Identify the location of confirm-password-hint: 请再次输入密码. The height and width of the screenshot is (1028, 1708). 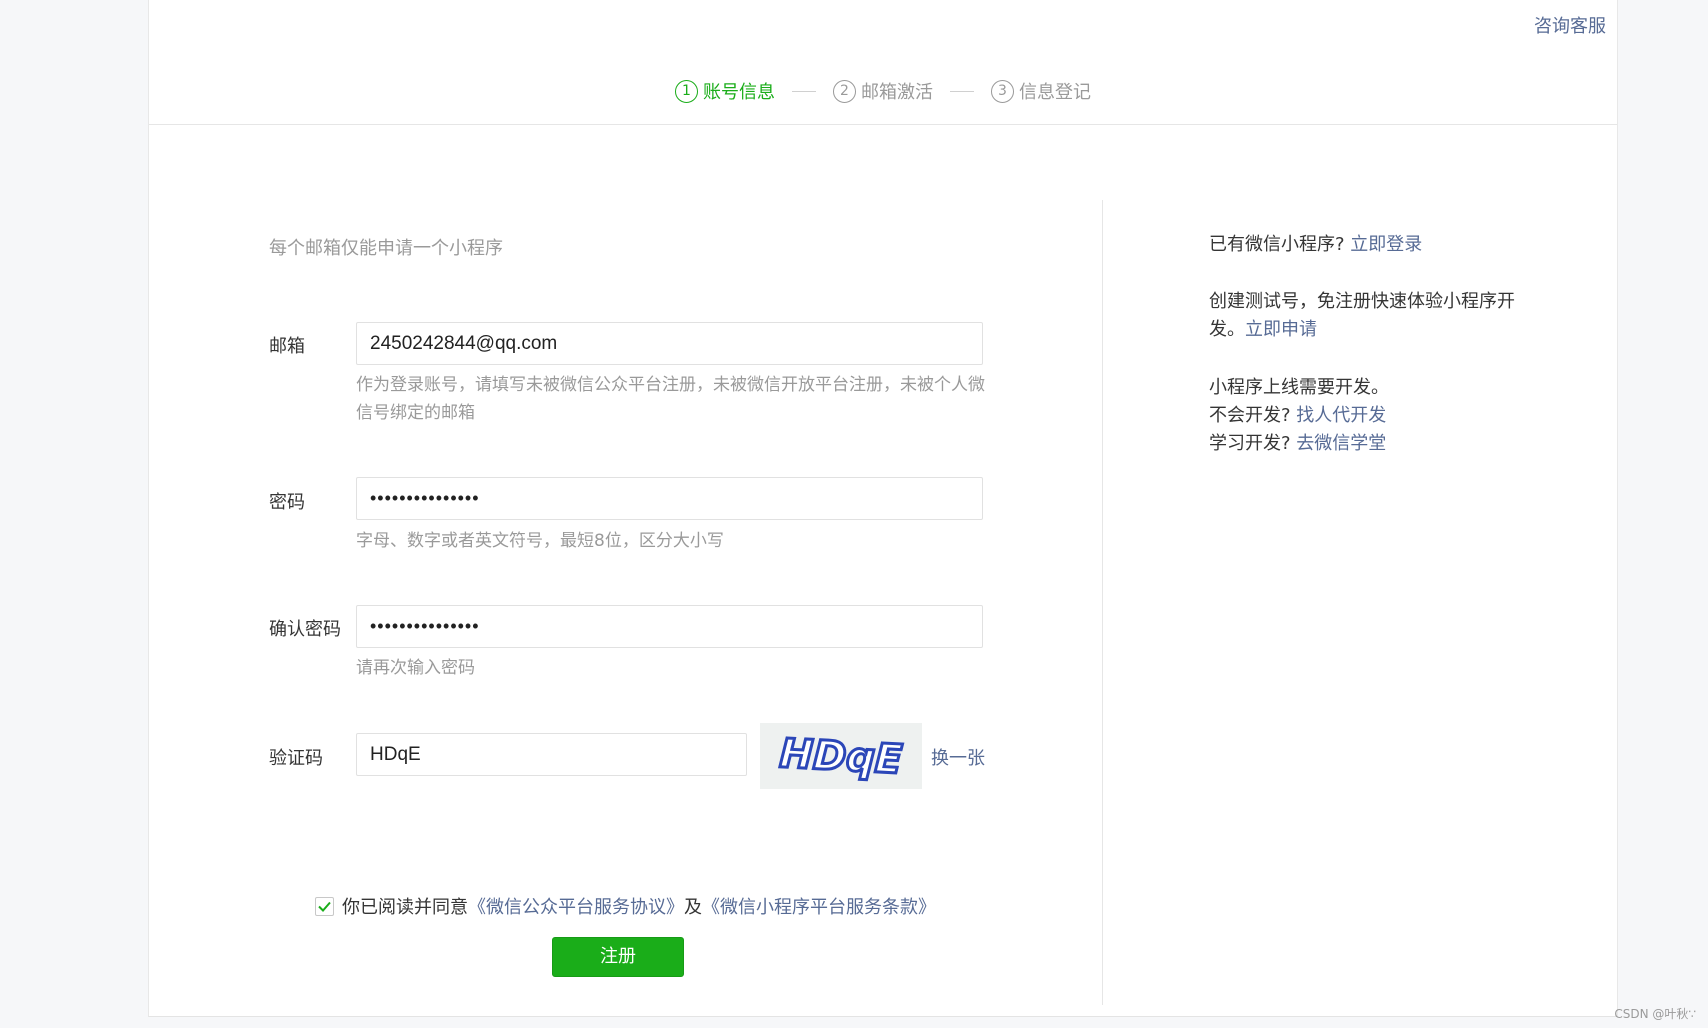
(415, 668).